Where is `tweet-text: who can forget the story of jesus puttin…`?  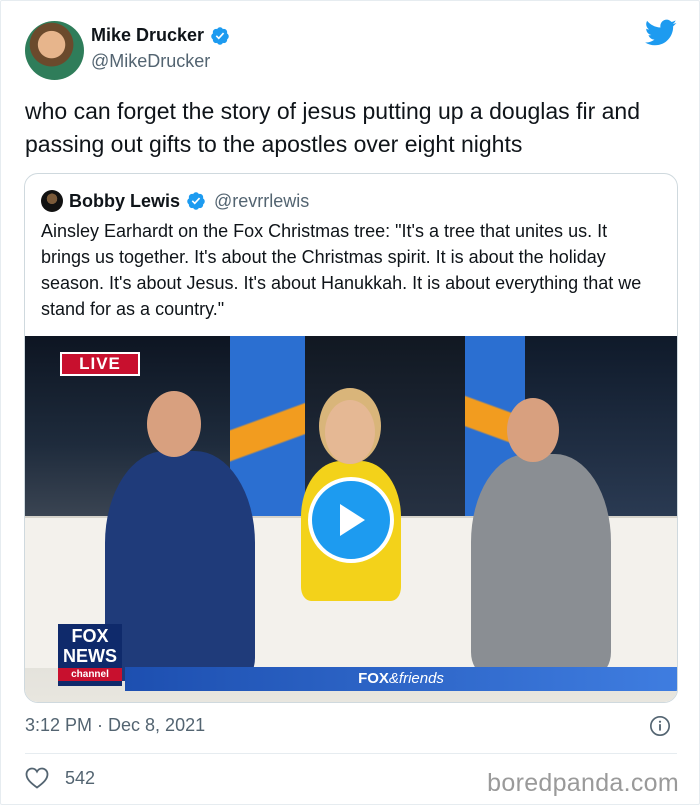 tweet-text: who can forget the story of jesus puttin… is located at coordinates (332, 127).